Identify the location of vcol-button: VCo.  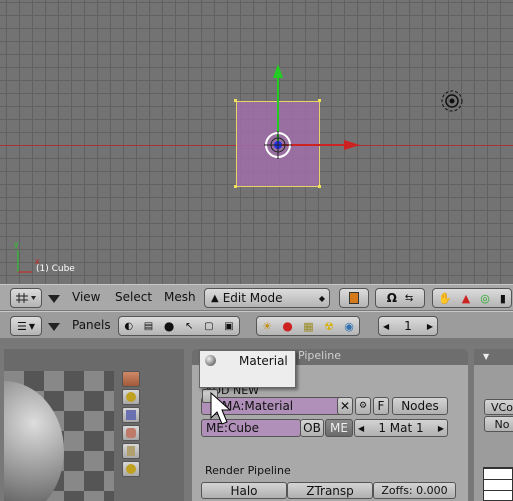
(498, 407).